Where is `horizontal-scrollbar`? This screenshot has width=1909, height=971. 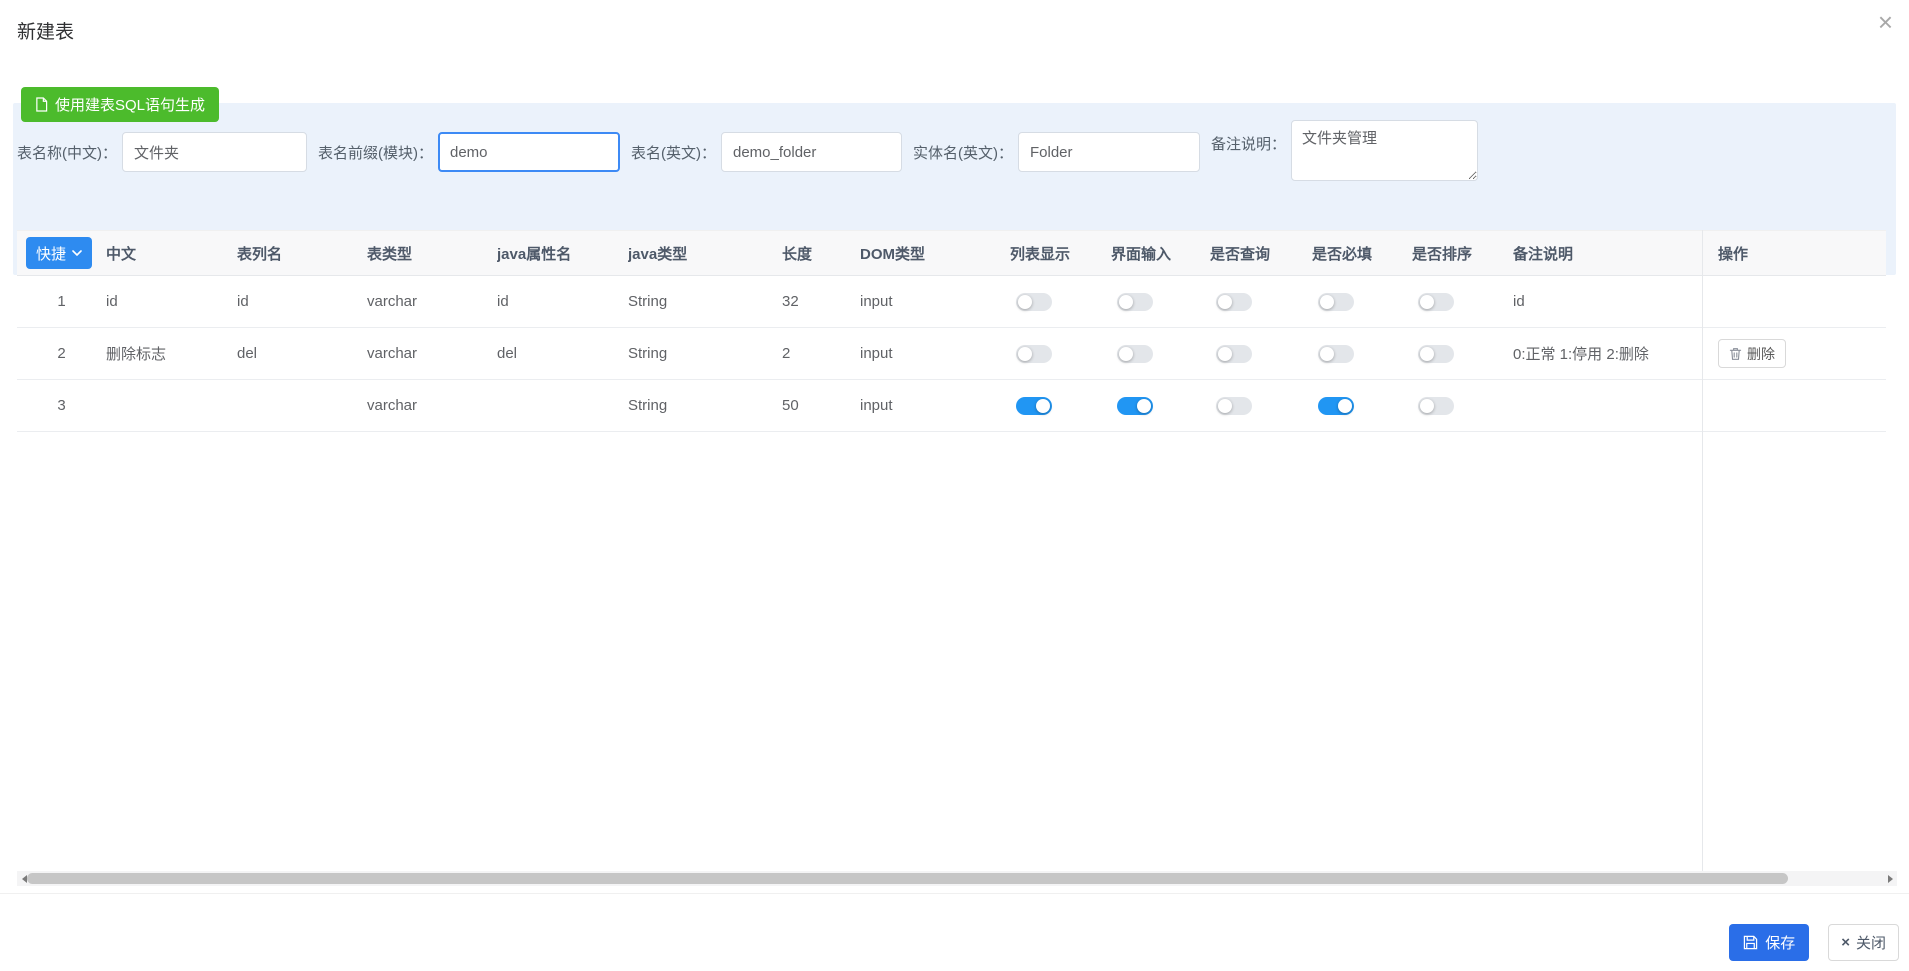 horizontal-scrollbar is located at coordinates (957, 878).